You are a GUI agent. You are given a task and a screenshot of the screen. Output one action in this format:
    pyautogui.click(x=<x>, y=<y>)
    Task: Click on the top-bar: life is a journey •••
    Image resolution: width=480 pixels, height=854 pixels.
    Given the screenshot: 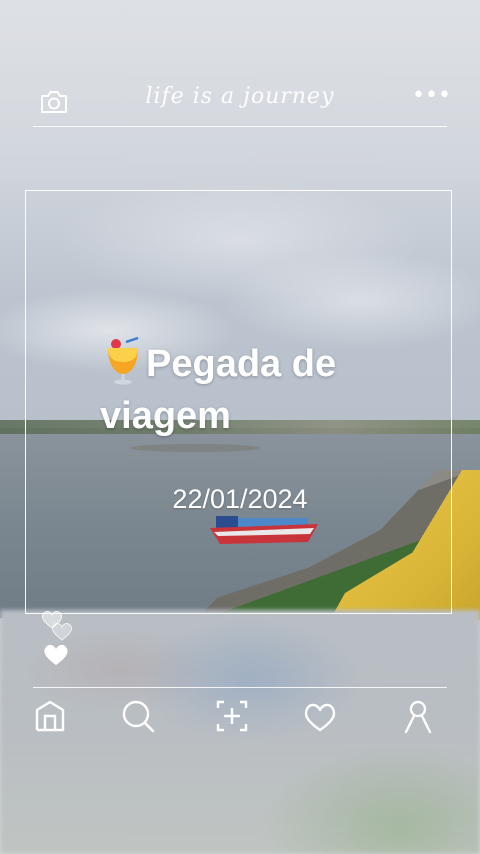 What is the action you would take?
    pyautogui.click(x=240, y=104)
    